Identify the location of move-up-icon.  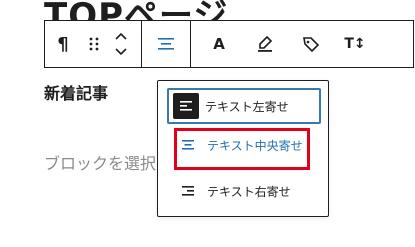
(121, 36).